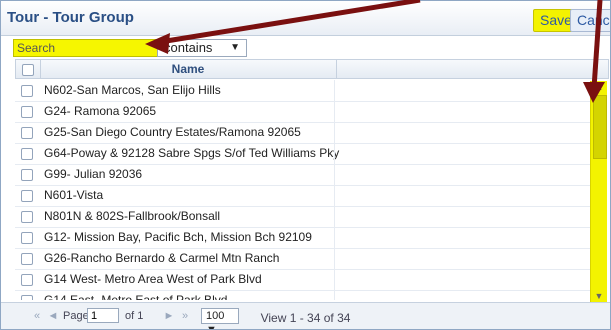 This screenshot has height=330, width=611. Describe the element at coordinates (600, 127) in the screenshot. I see `scroll-thumb` at that location.